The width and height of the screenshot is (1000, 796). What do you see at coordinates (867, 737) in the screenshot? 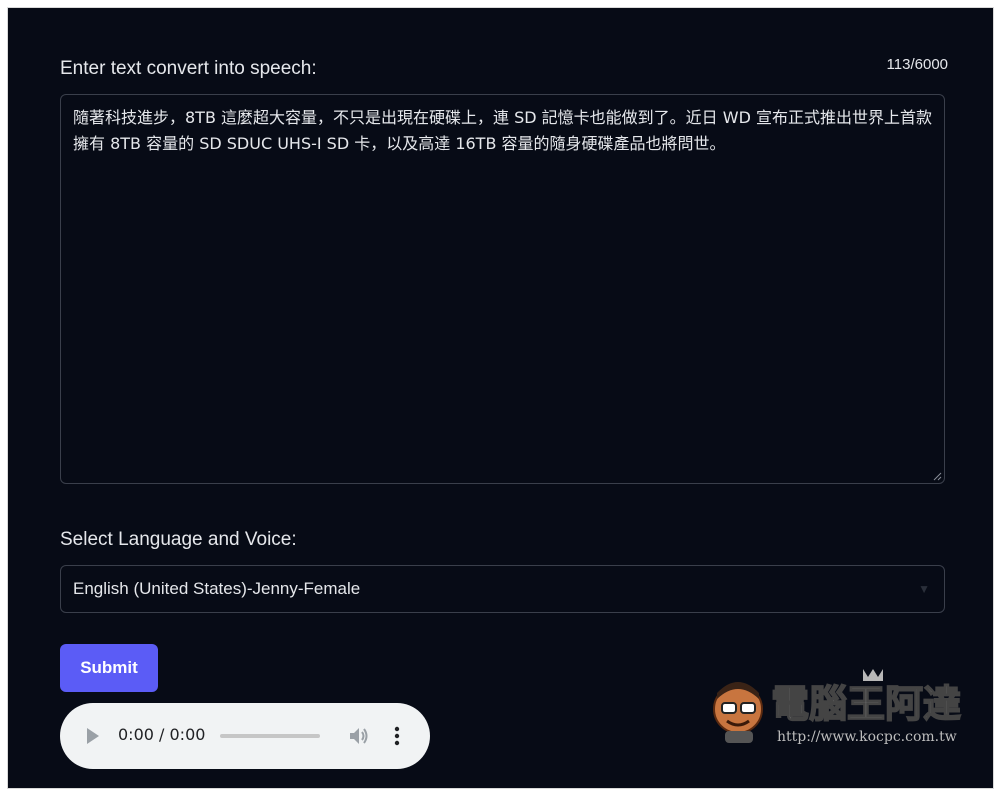
I see `watermark-url: http://www.kocpc.com.tw` at bounding box center [867, 737].